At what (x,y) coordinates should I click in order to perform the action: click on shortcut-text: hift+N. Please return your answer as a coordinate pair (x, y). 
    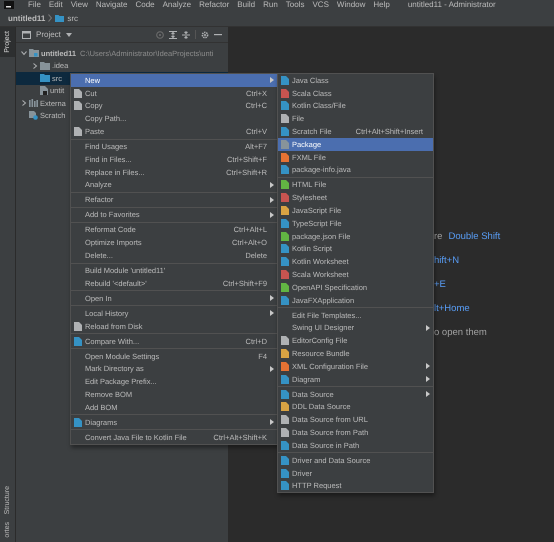
    Looking at the image, I should click on (447, 261).